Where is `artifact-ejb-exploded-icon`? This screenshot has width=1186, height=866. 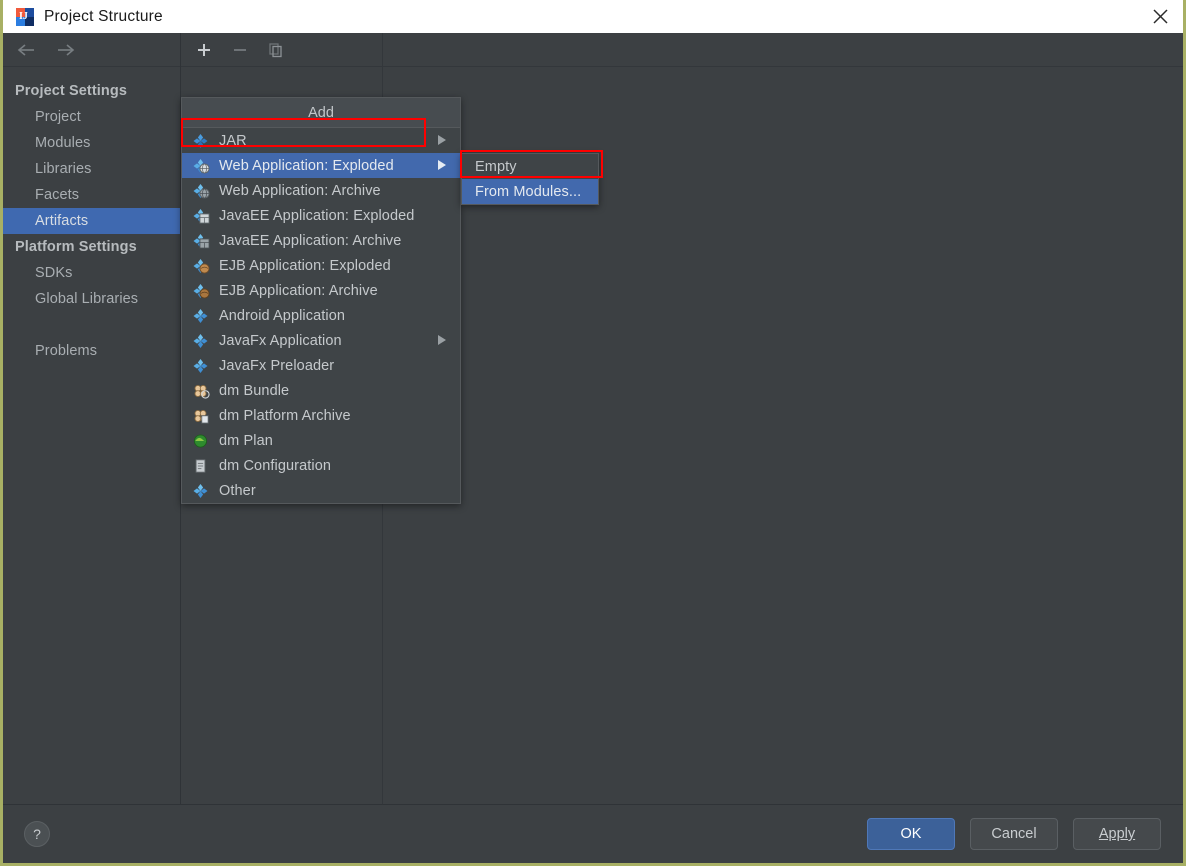 artifact-ejb-exploded-icon is located at coordinates (202, 266).